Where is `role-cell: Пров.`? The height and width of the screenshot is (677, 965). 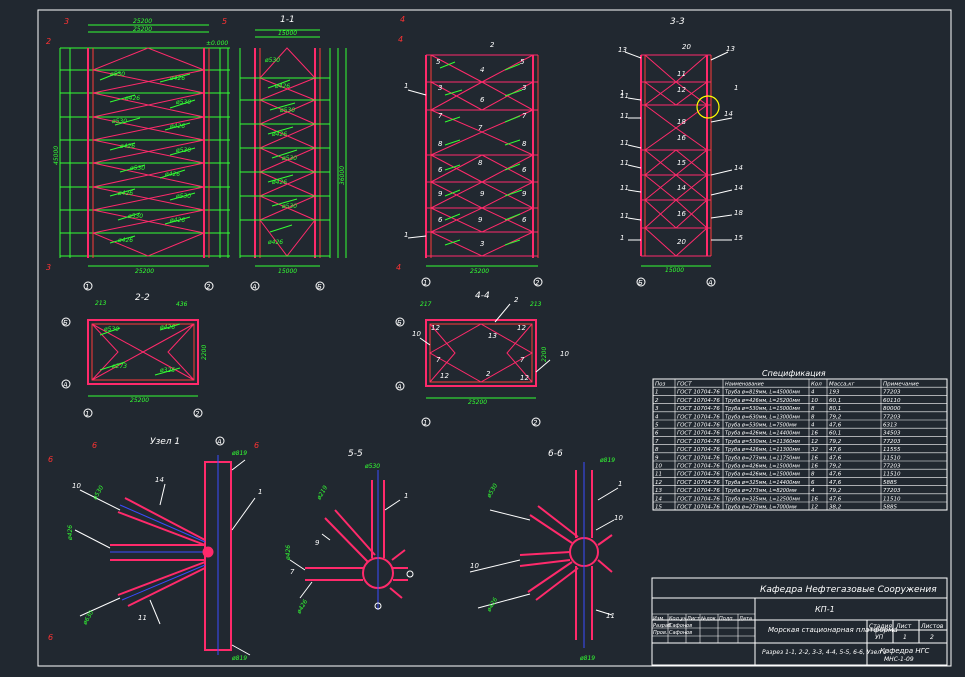
role-cell: Пров. is located at coordinates (660, 633).